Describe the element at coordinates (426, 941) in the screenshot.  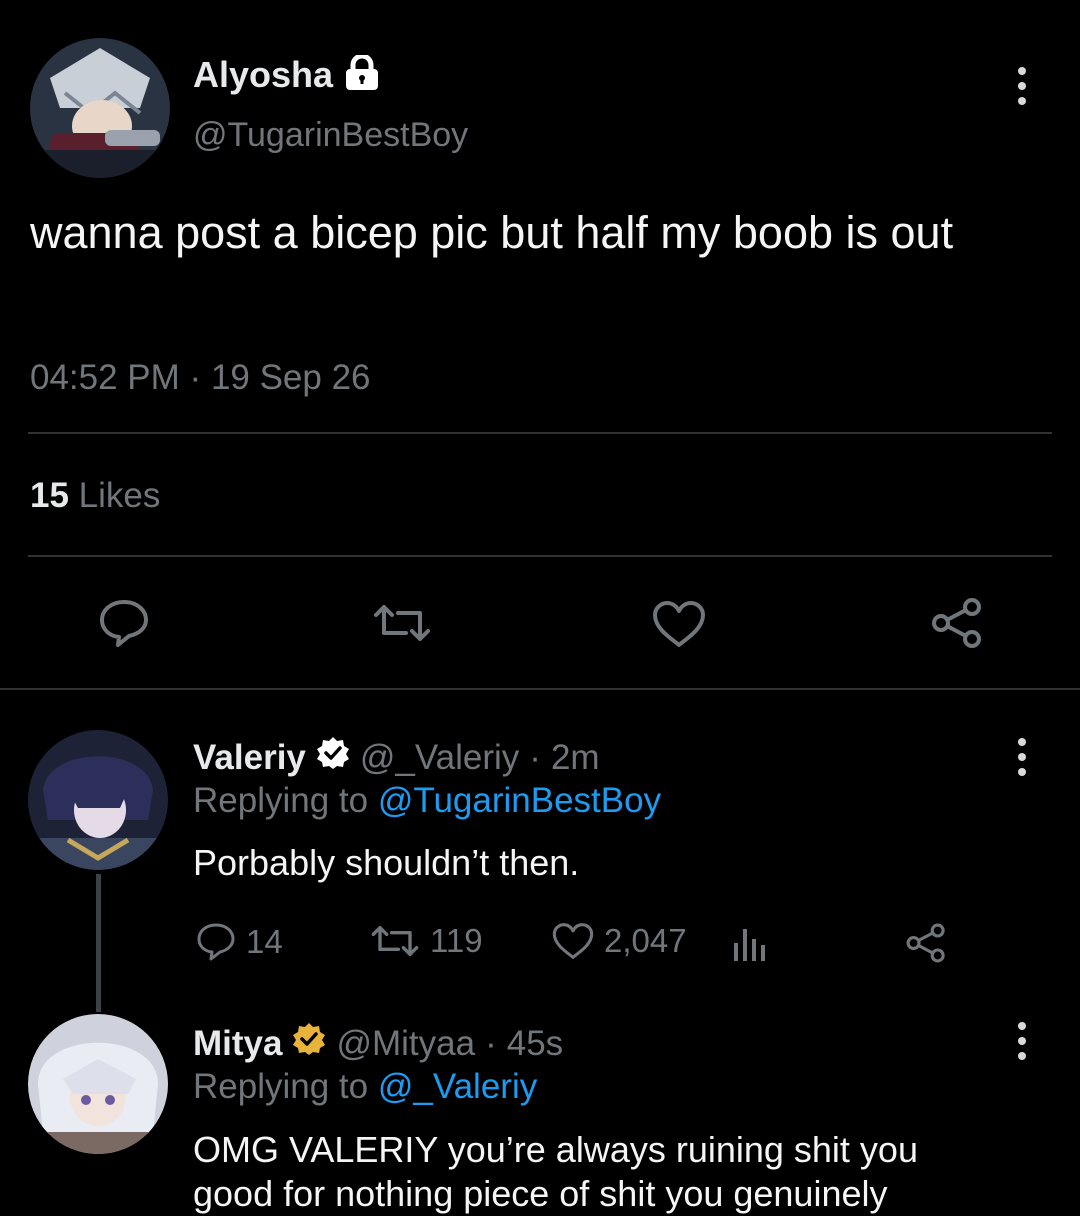
I see `retweet-count-button: 119` at that location.